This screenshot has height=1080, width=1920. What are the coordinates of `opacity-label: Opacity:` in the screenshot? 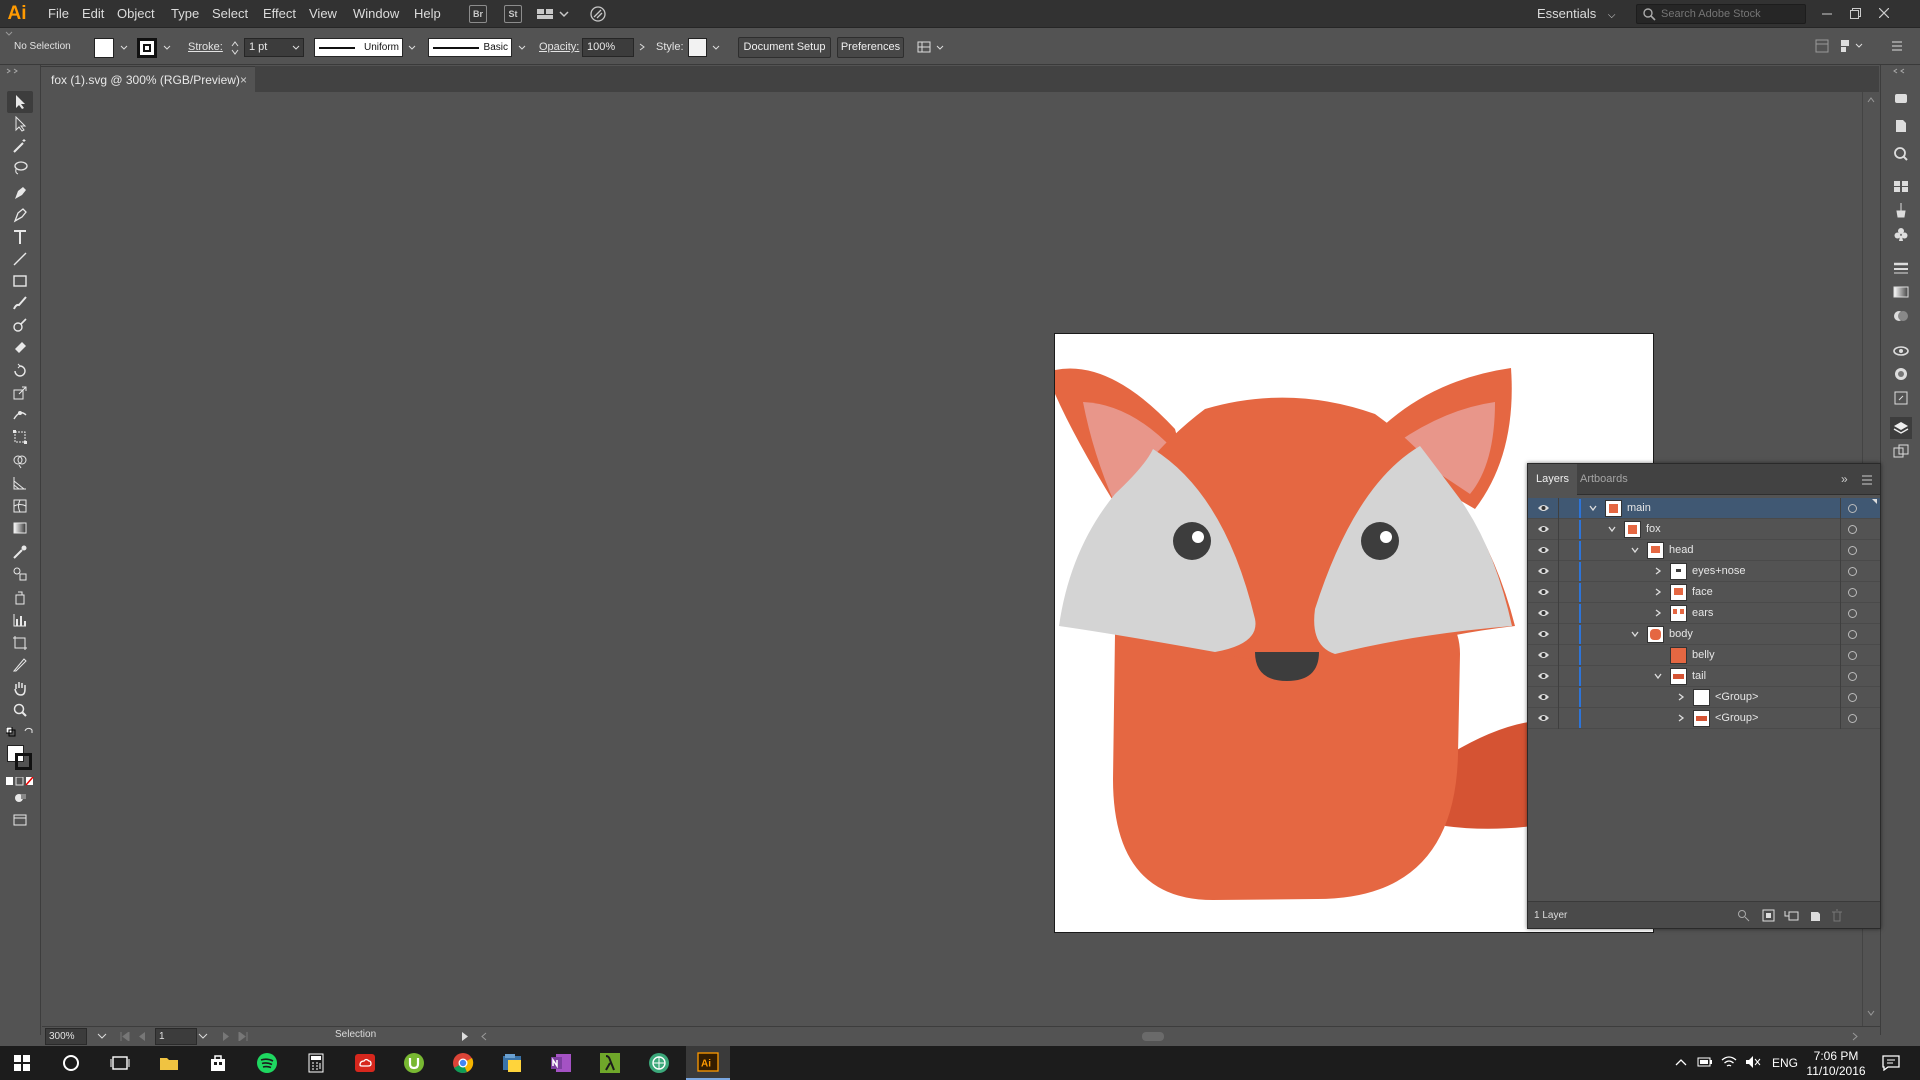 It's located at (559, 47).